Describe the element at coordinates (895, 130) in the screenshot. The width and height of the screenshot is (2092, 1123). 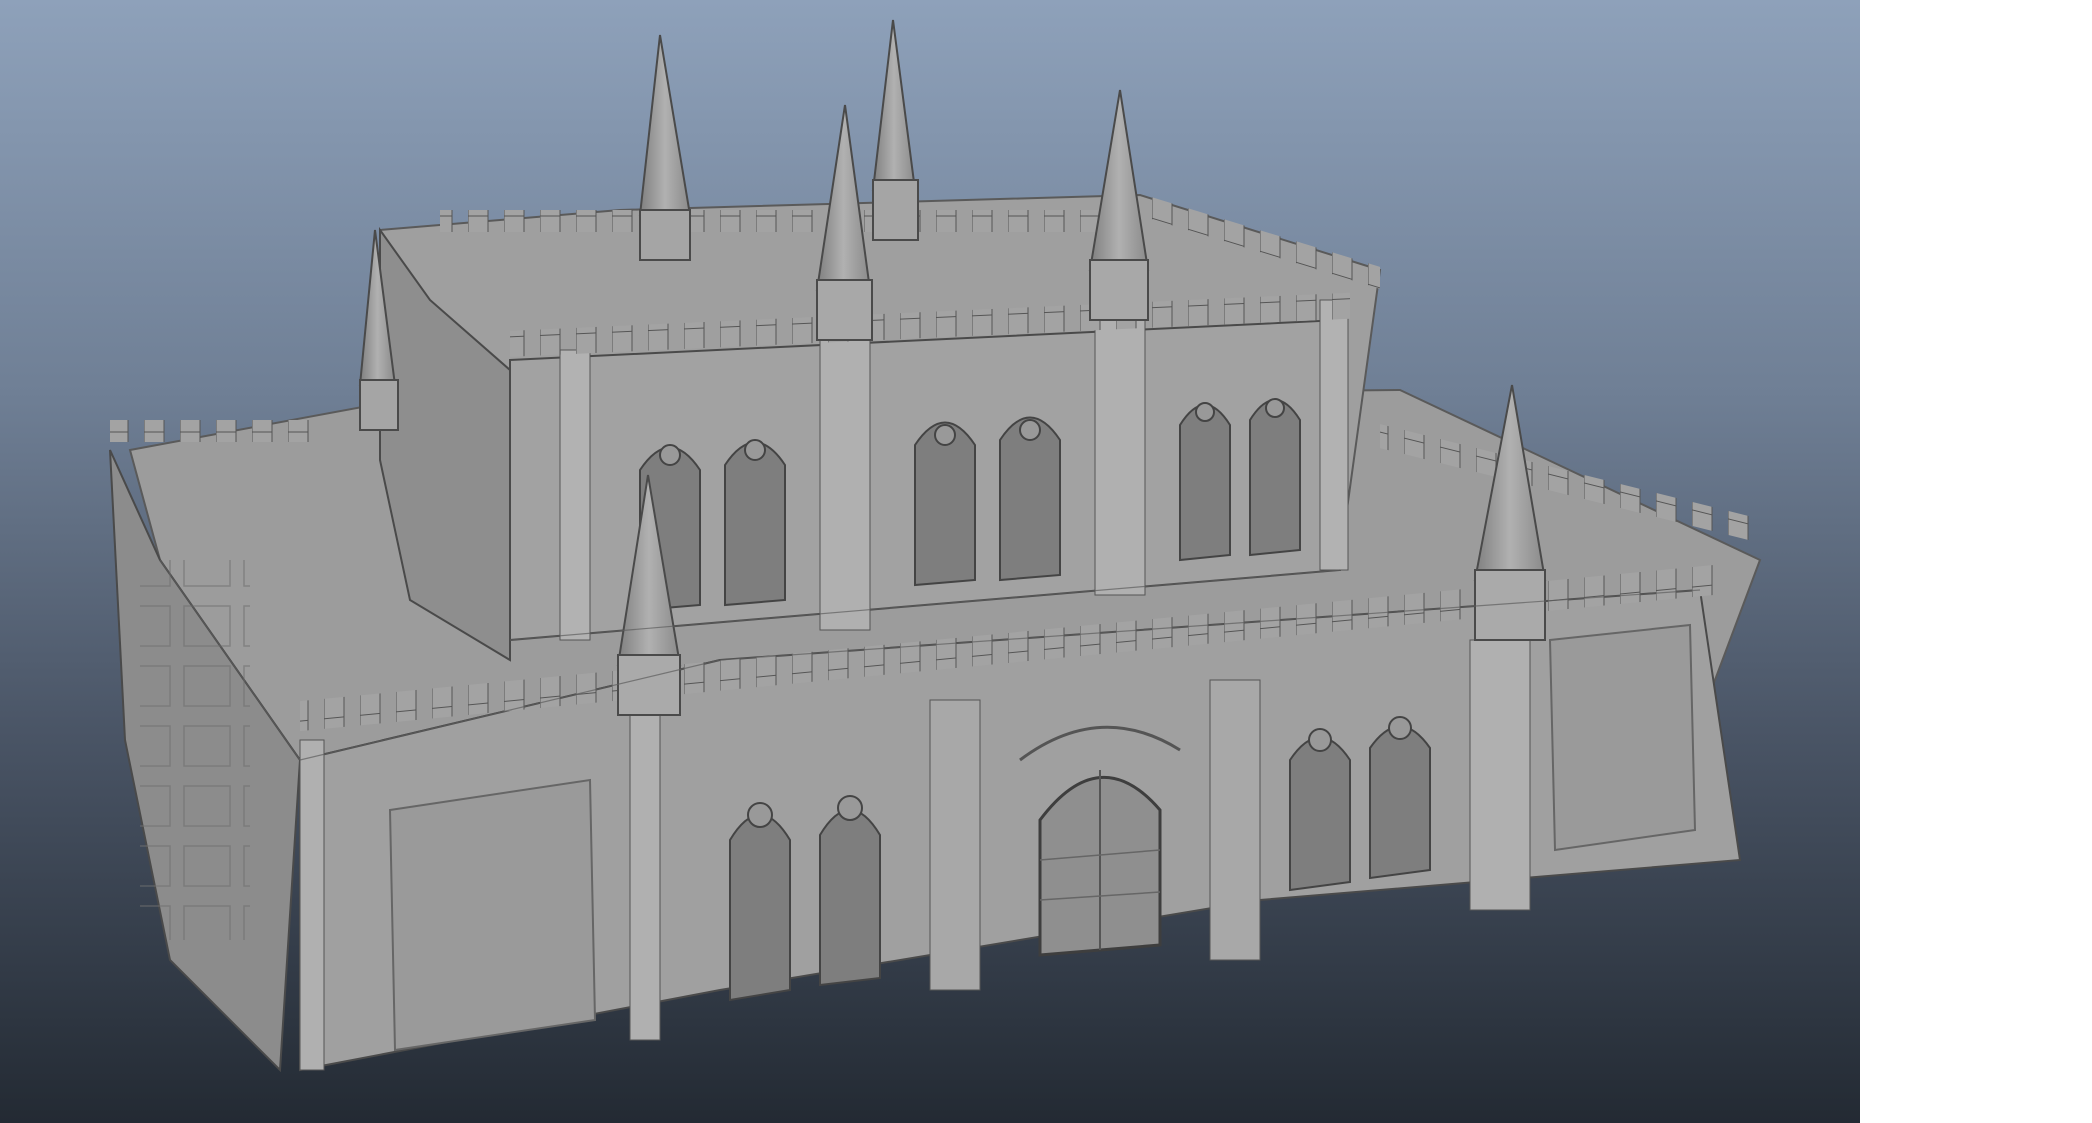
I see `spire-back-center` at that location.